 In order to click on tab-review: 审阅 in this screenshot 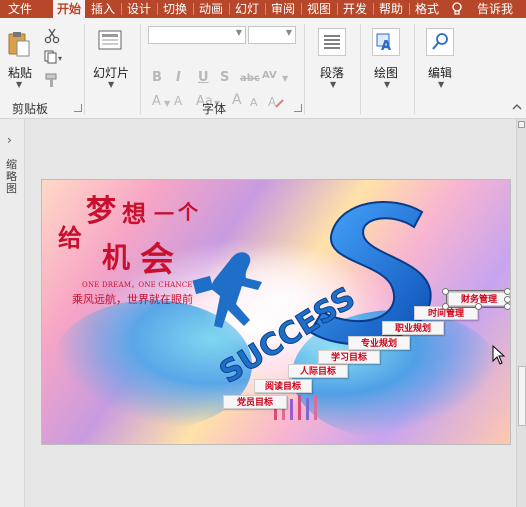, I will do `click(283, 9)`.